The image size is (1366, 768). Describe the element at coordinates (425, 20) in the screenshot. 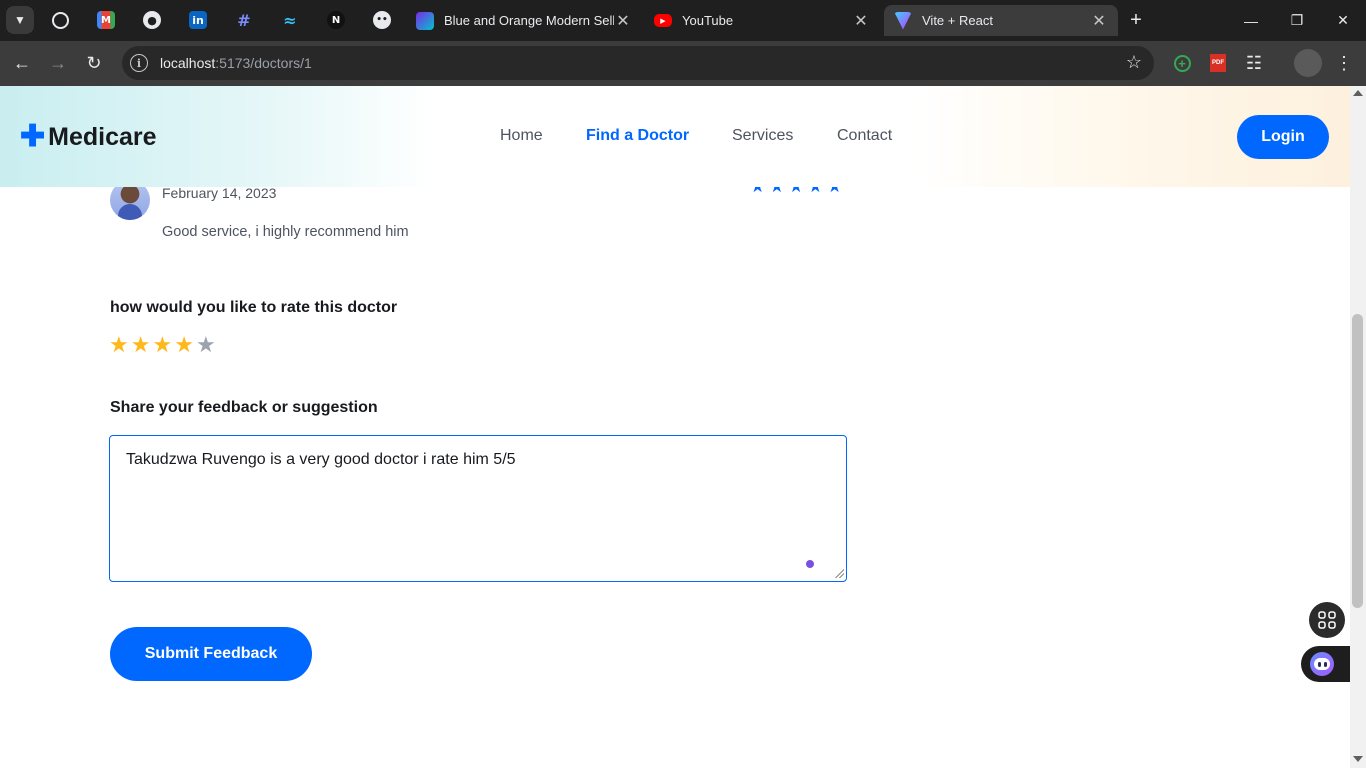

I see `canva-icon` at that location.